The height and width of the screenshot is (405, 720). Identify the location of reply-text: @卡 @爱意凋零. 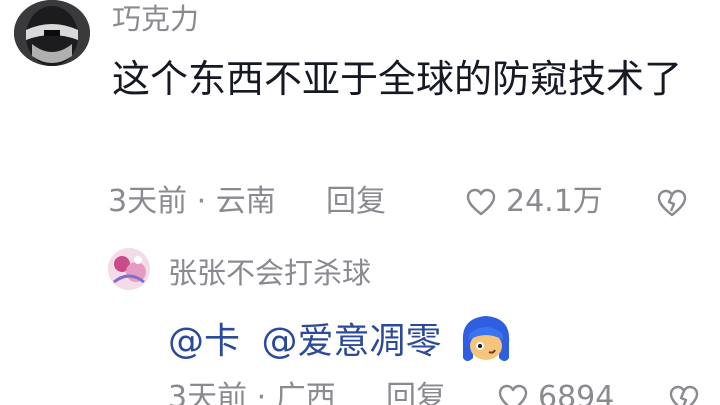
(340, 343).